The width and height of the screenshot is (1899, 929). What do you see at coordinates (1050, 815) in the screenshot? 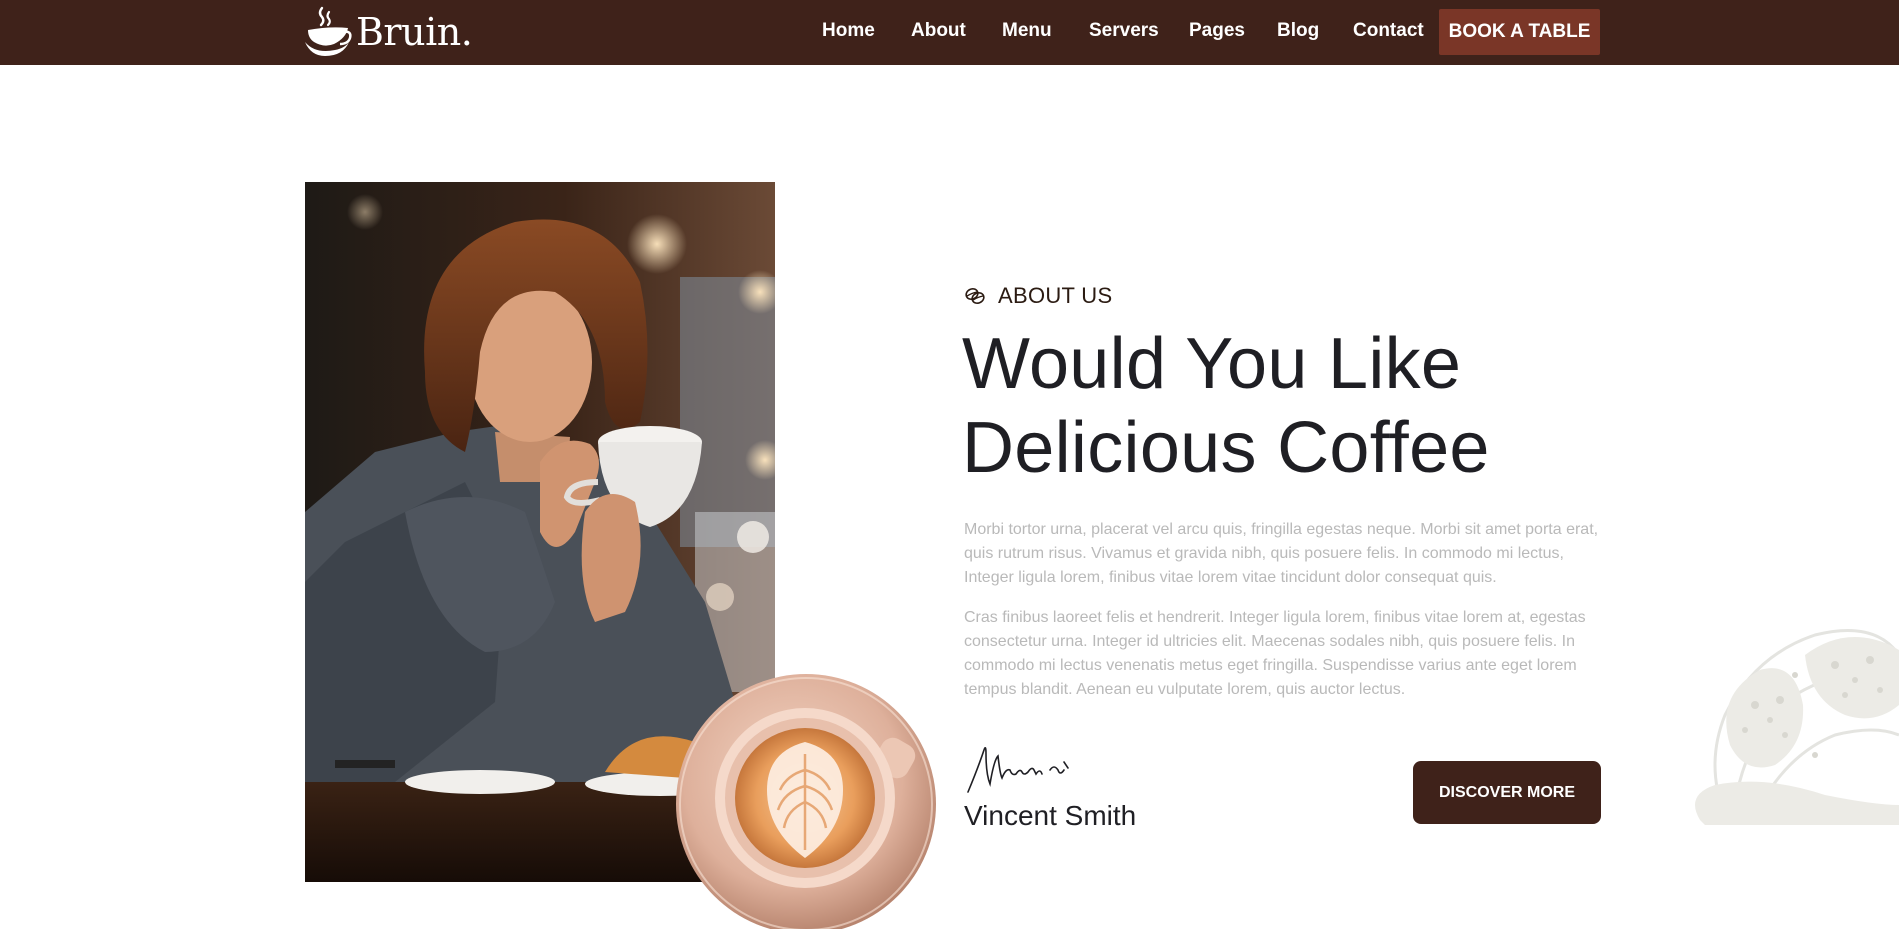
I see `signer-name: Vincent Smith` at bounding box center [1050, 815].